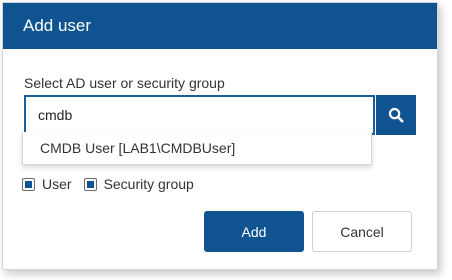  I want to click on user-checkbox, so click(28, 184).